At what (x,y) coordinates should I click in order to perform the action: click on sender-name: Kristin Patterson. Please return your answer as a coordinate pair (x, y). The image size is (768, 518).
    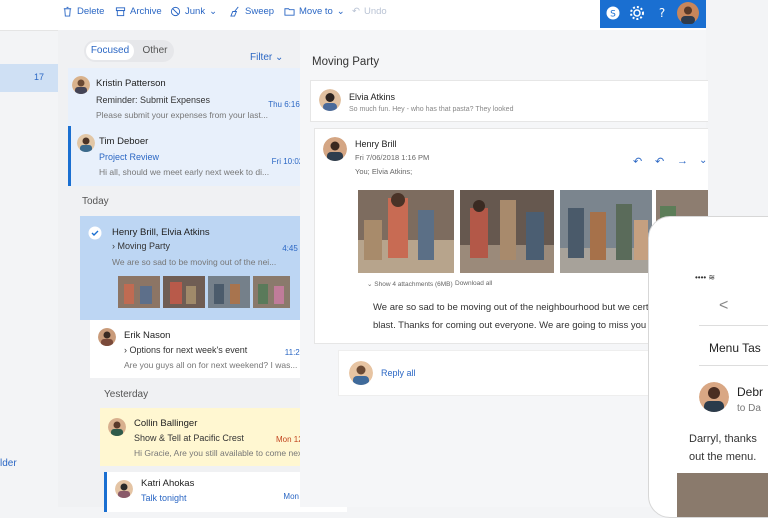
    Looking at the image, I should click on (131, 83).